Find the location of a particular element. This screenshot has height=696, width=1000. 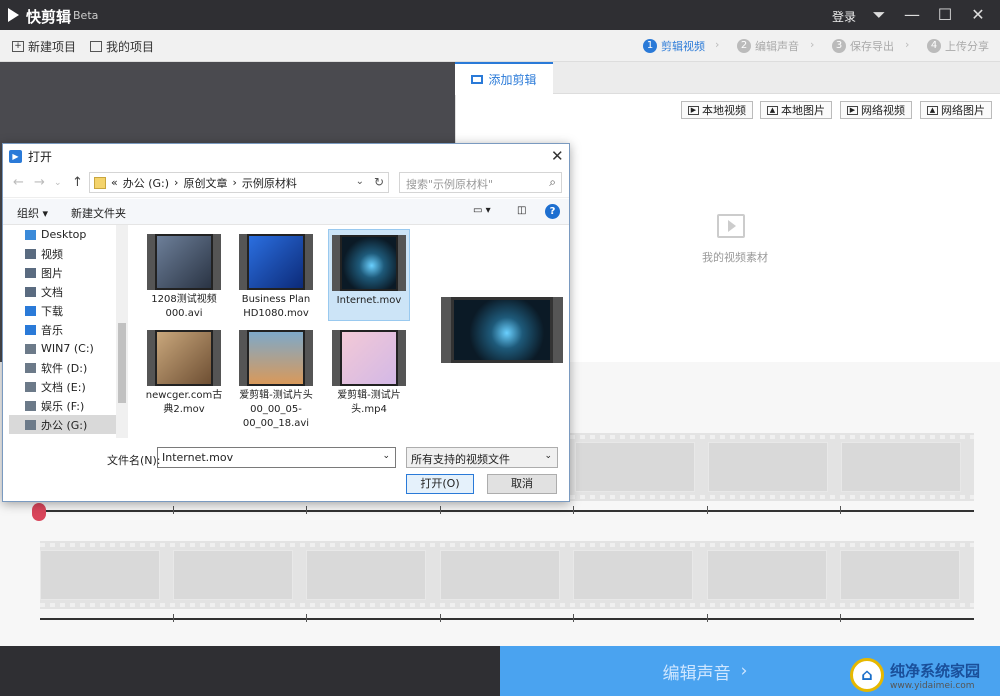

filename-input: Internet.mov ⌄ is located at coordinates (276, 457).